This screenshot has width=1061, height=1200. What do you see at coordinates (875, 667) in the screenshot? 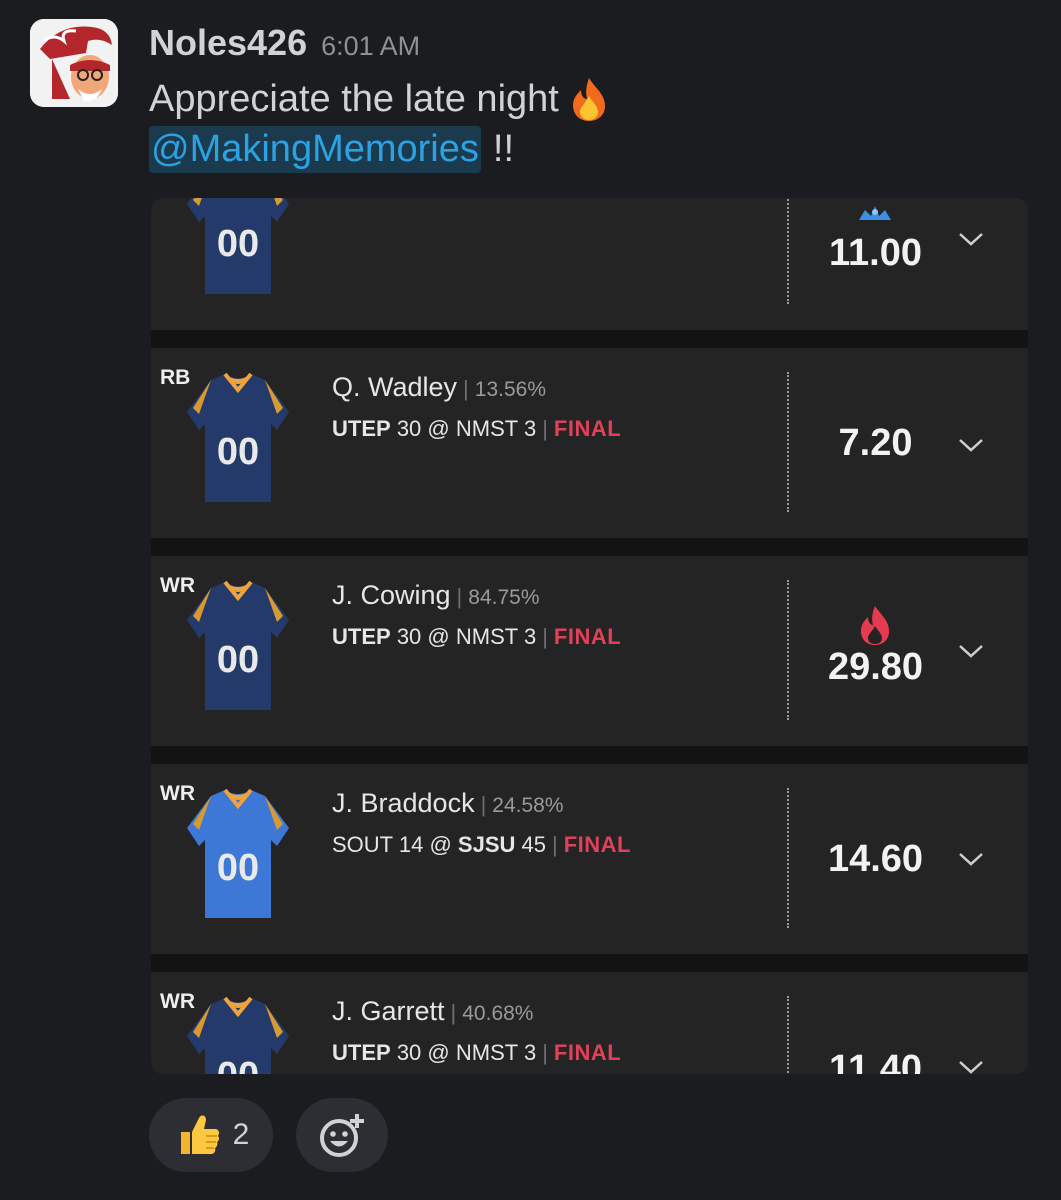
I see `fantasy-points: 29.80` at bounding box center [875, 667].